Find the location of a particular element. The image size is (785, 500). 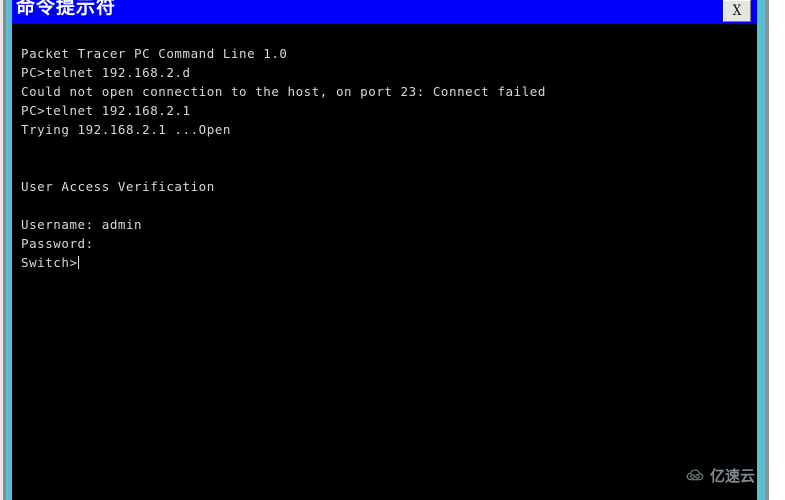

window-frame-shadow-right is located at coordinates (767, 250).